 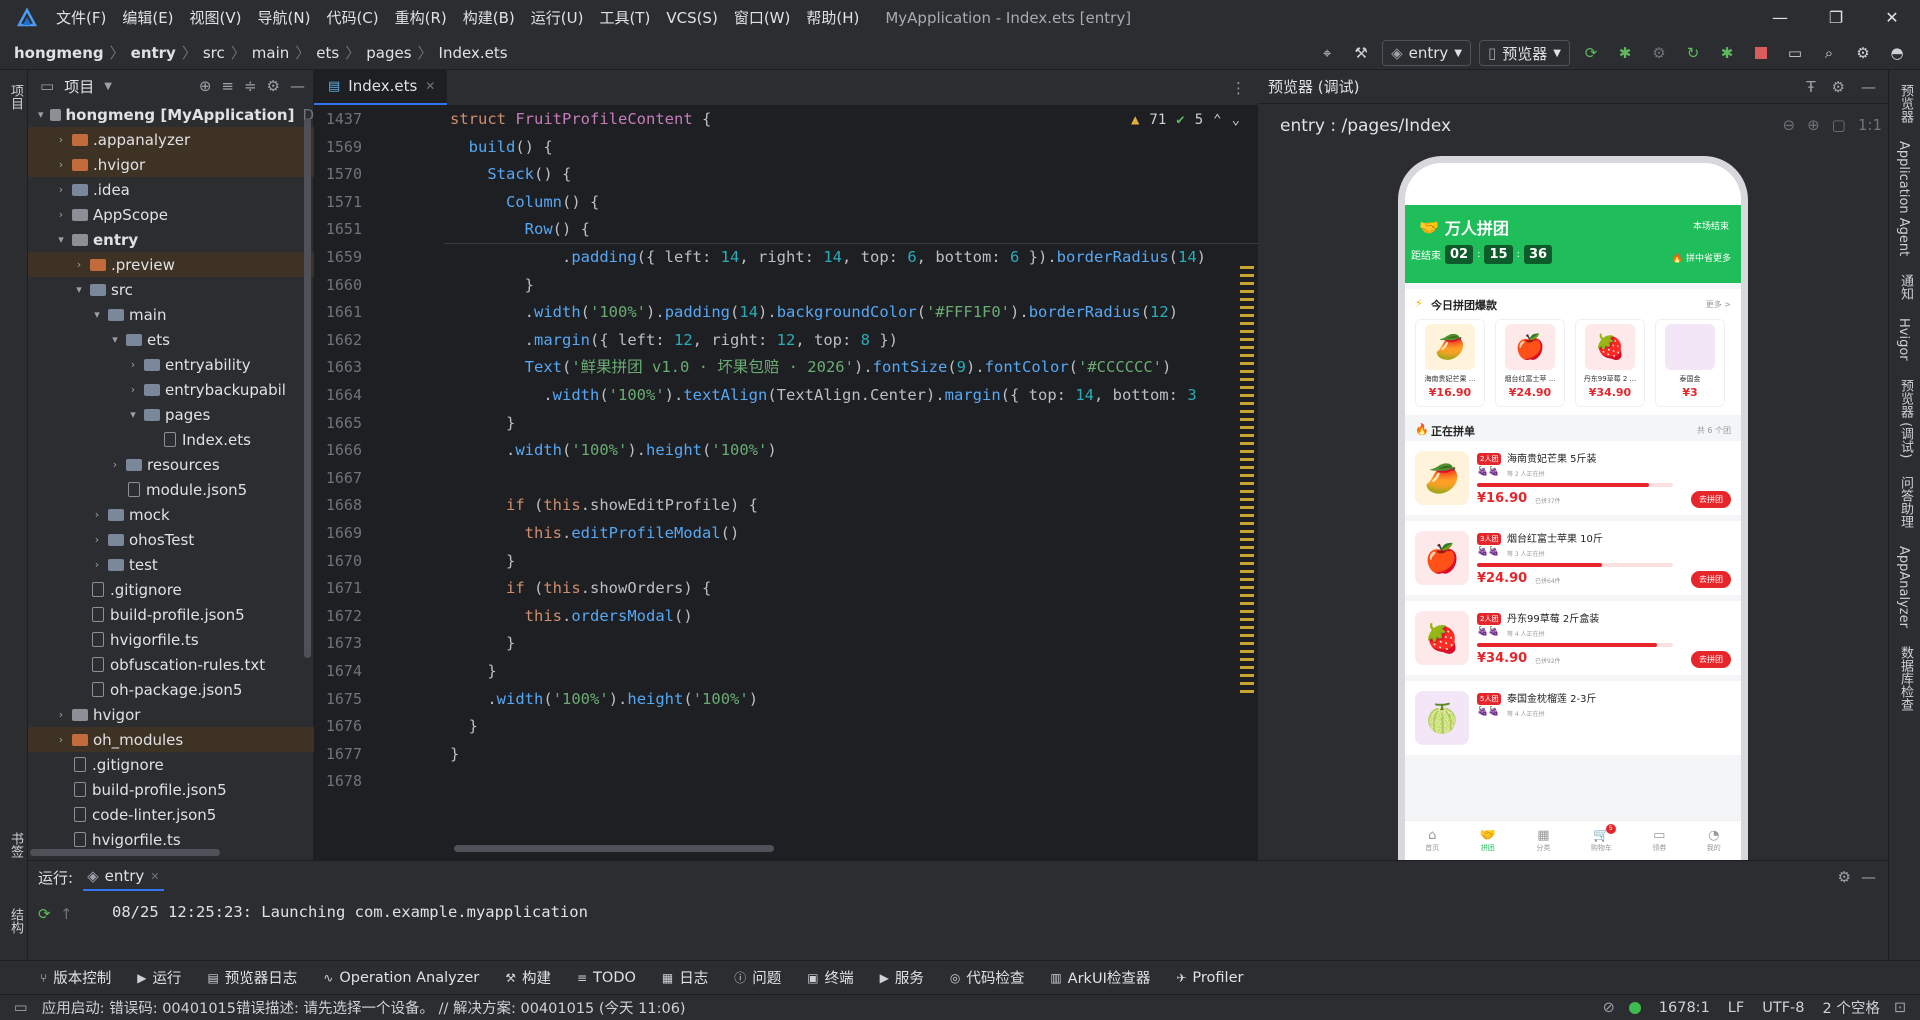 I want to click on code-line: struct FruitProfileContent {, so click(x=847, y=120).